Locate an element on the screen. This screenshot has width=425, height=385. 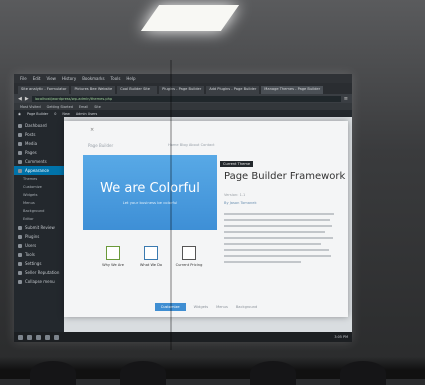
sidebar-item-submit-review: Submit Review is located at coordinates (39, 227).